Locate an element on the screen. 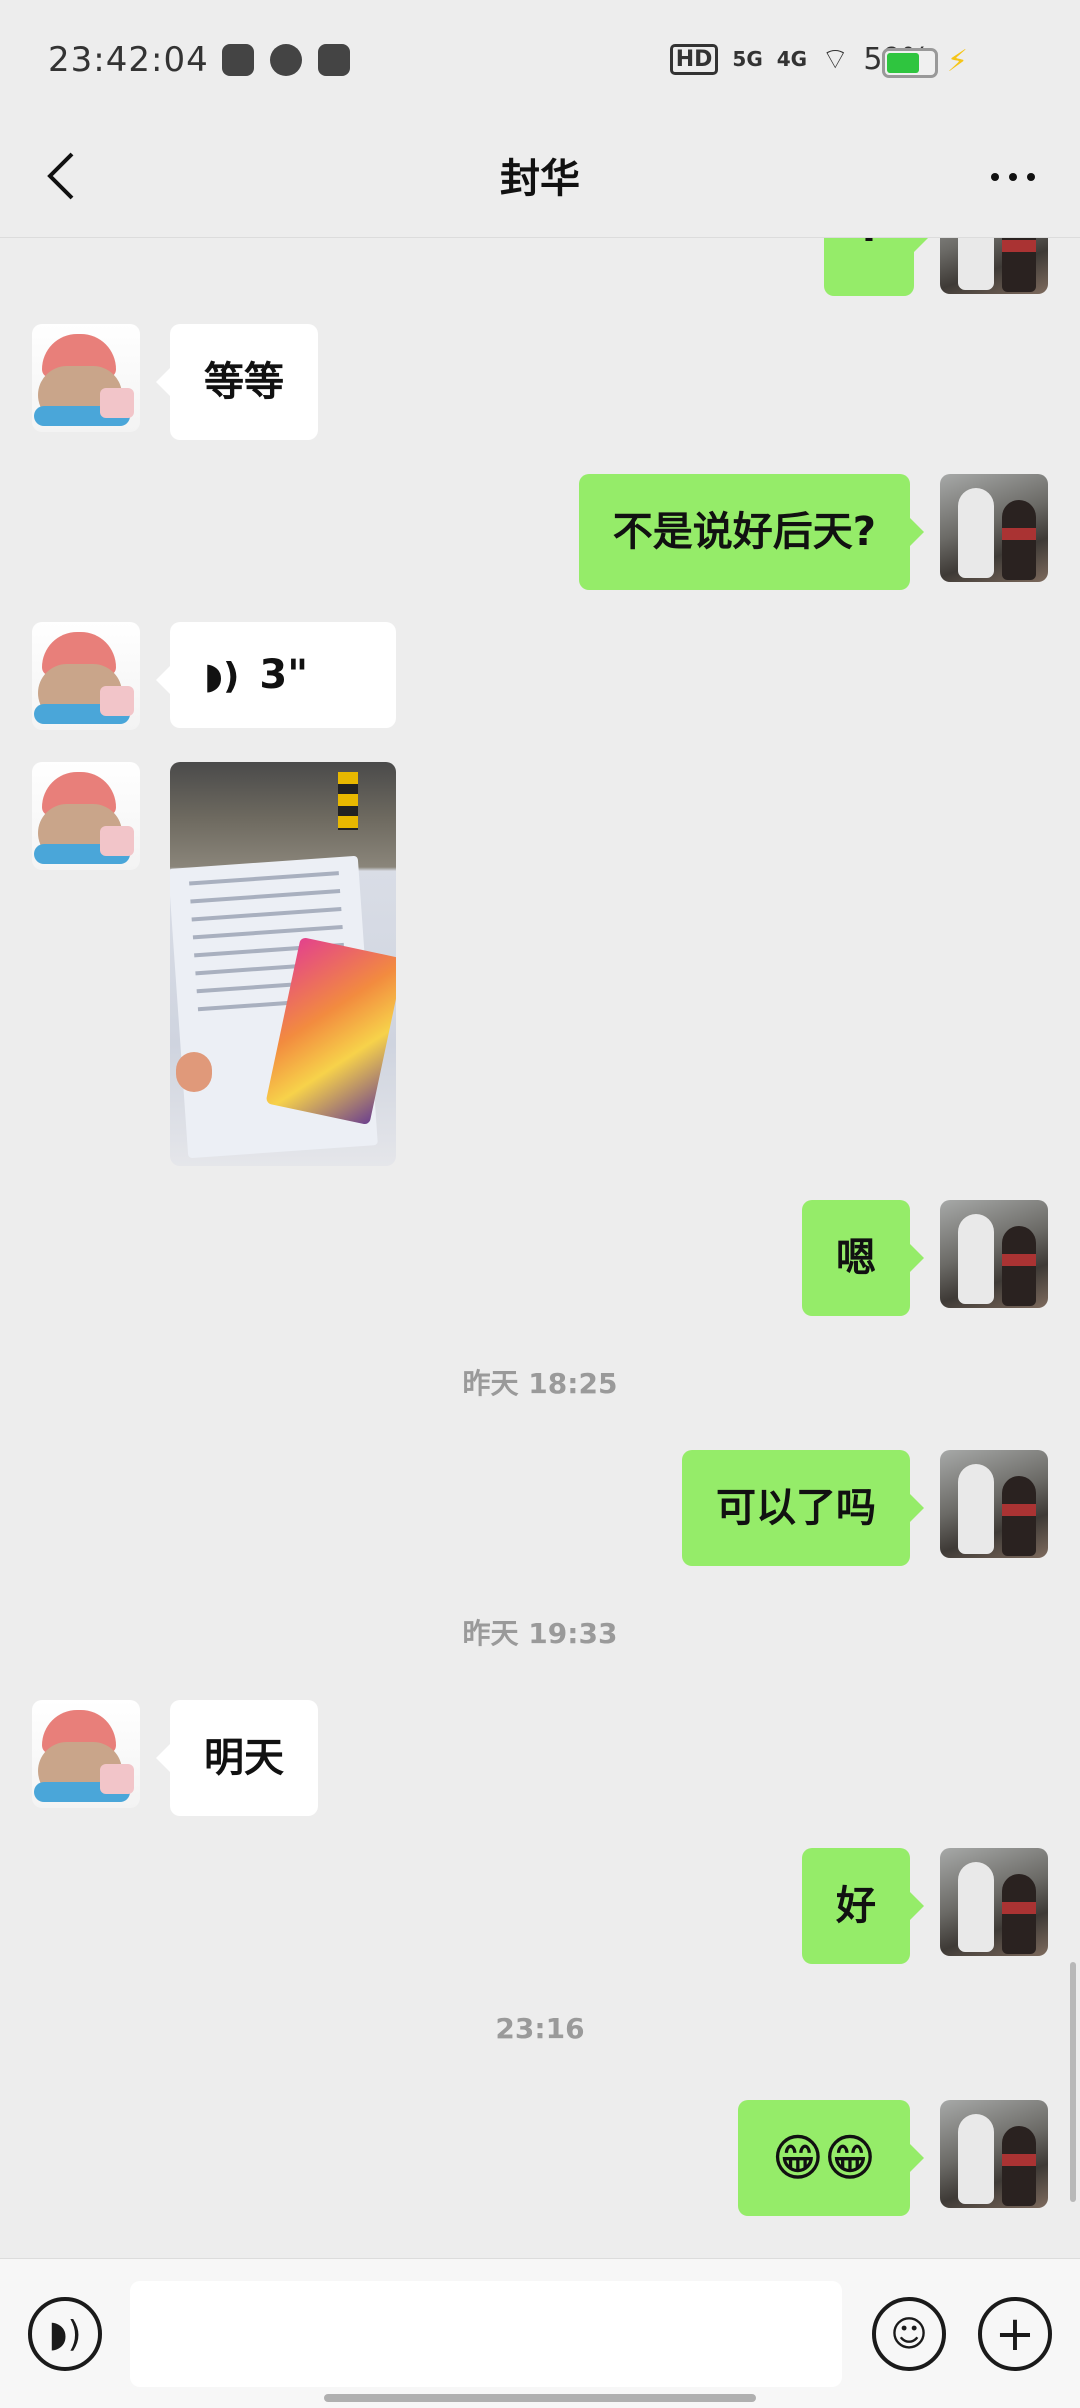 The height and width of the screenshot is (2408, 1080). message-bubble: 可以了吗 is located at coordinates (803, 1508).